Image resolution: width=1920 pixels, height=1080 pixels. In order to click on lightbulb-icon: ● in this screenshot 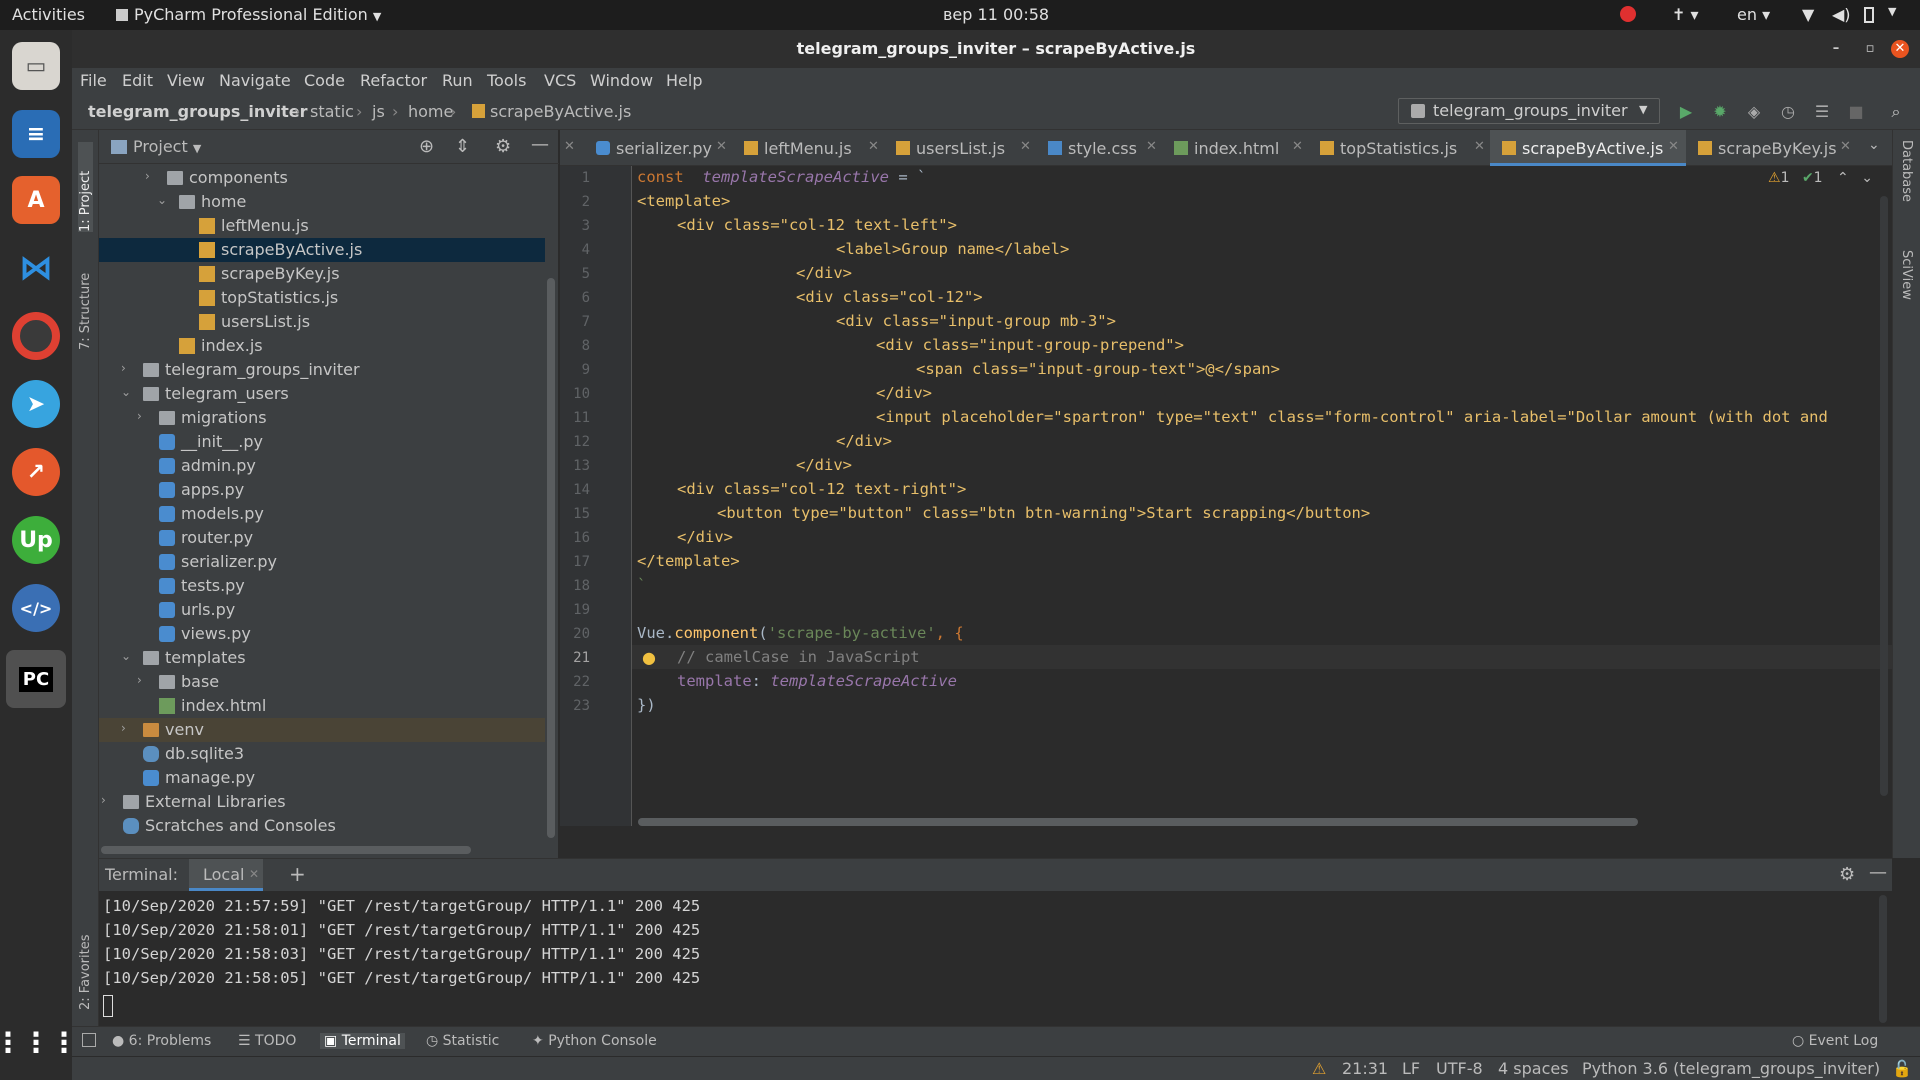, I will do `click(649, 657)`.